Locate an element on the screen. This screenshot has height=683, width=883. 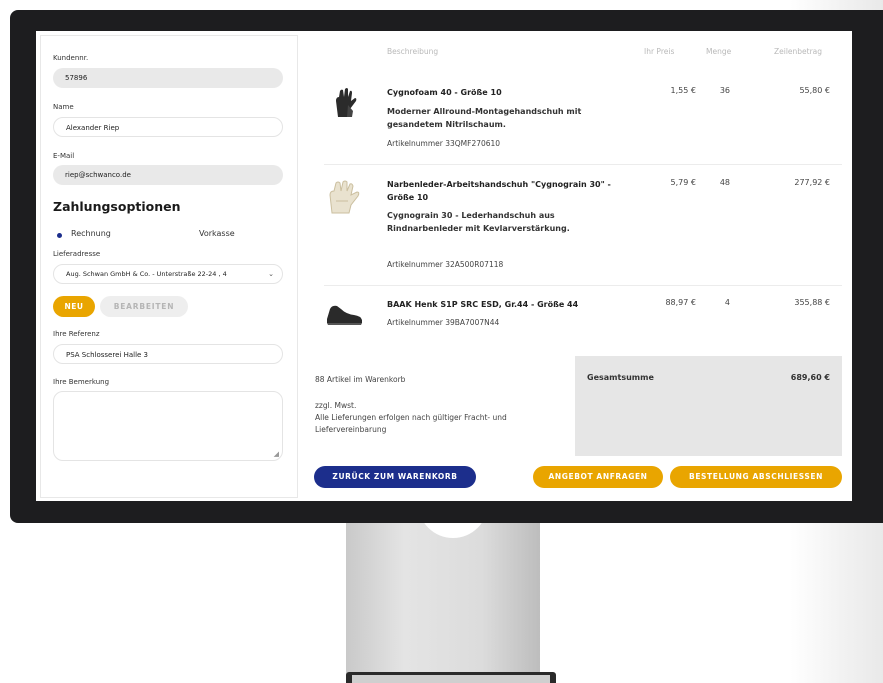
col-header-description: Beschreibung is located at coordinates (413, 51).